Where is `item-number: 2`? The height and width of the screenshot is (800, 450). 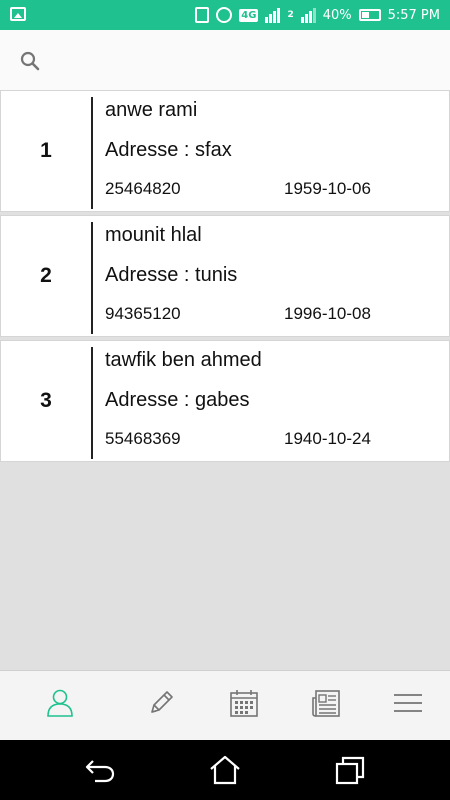 item-number: 2 is located at coordinates (46, 275).